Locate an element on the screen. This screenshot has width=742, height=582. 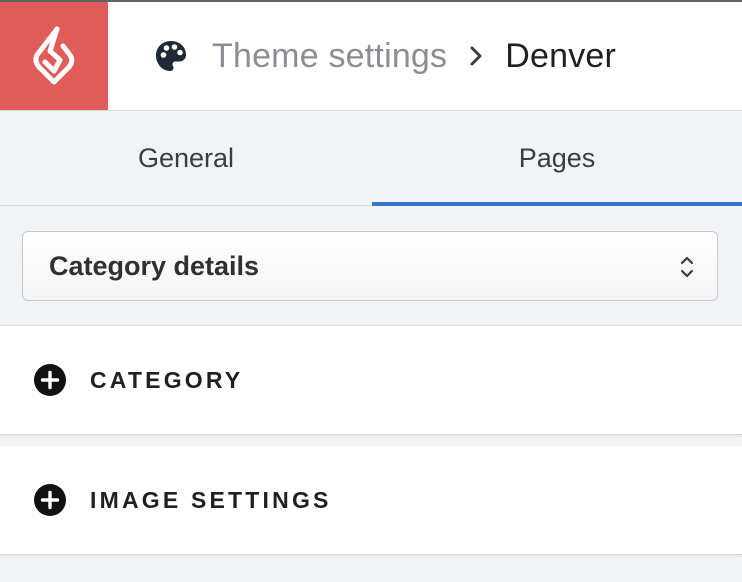
tab-general: General is located at coordinates (186, 158).